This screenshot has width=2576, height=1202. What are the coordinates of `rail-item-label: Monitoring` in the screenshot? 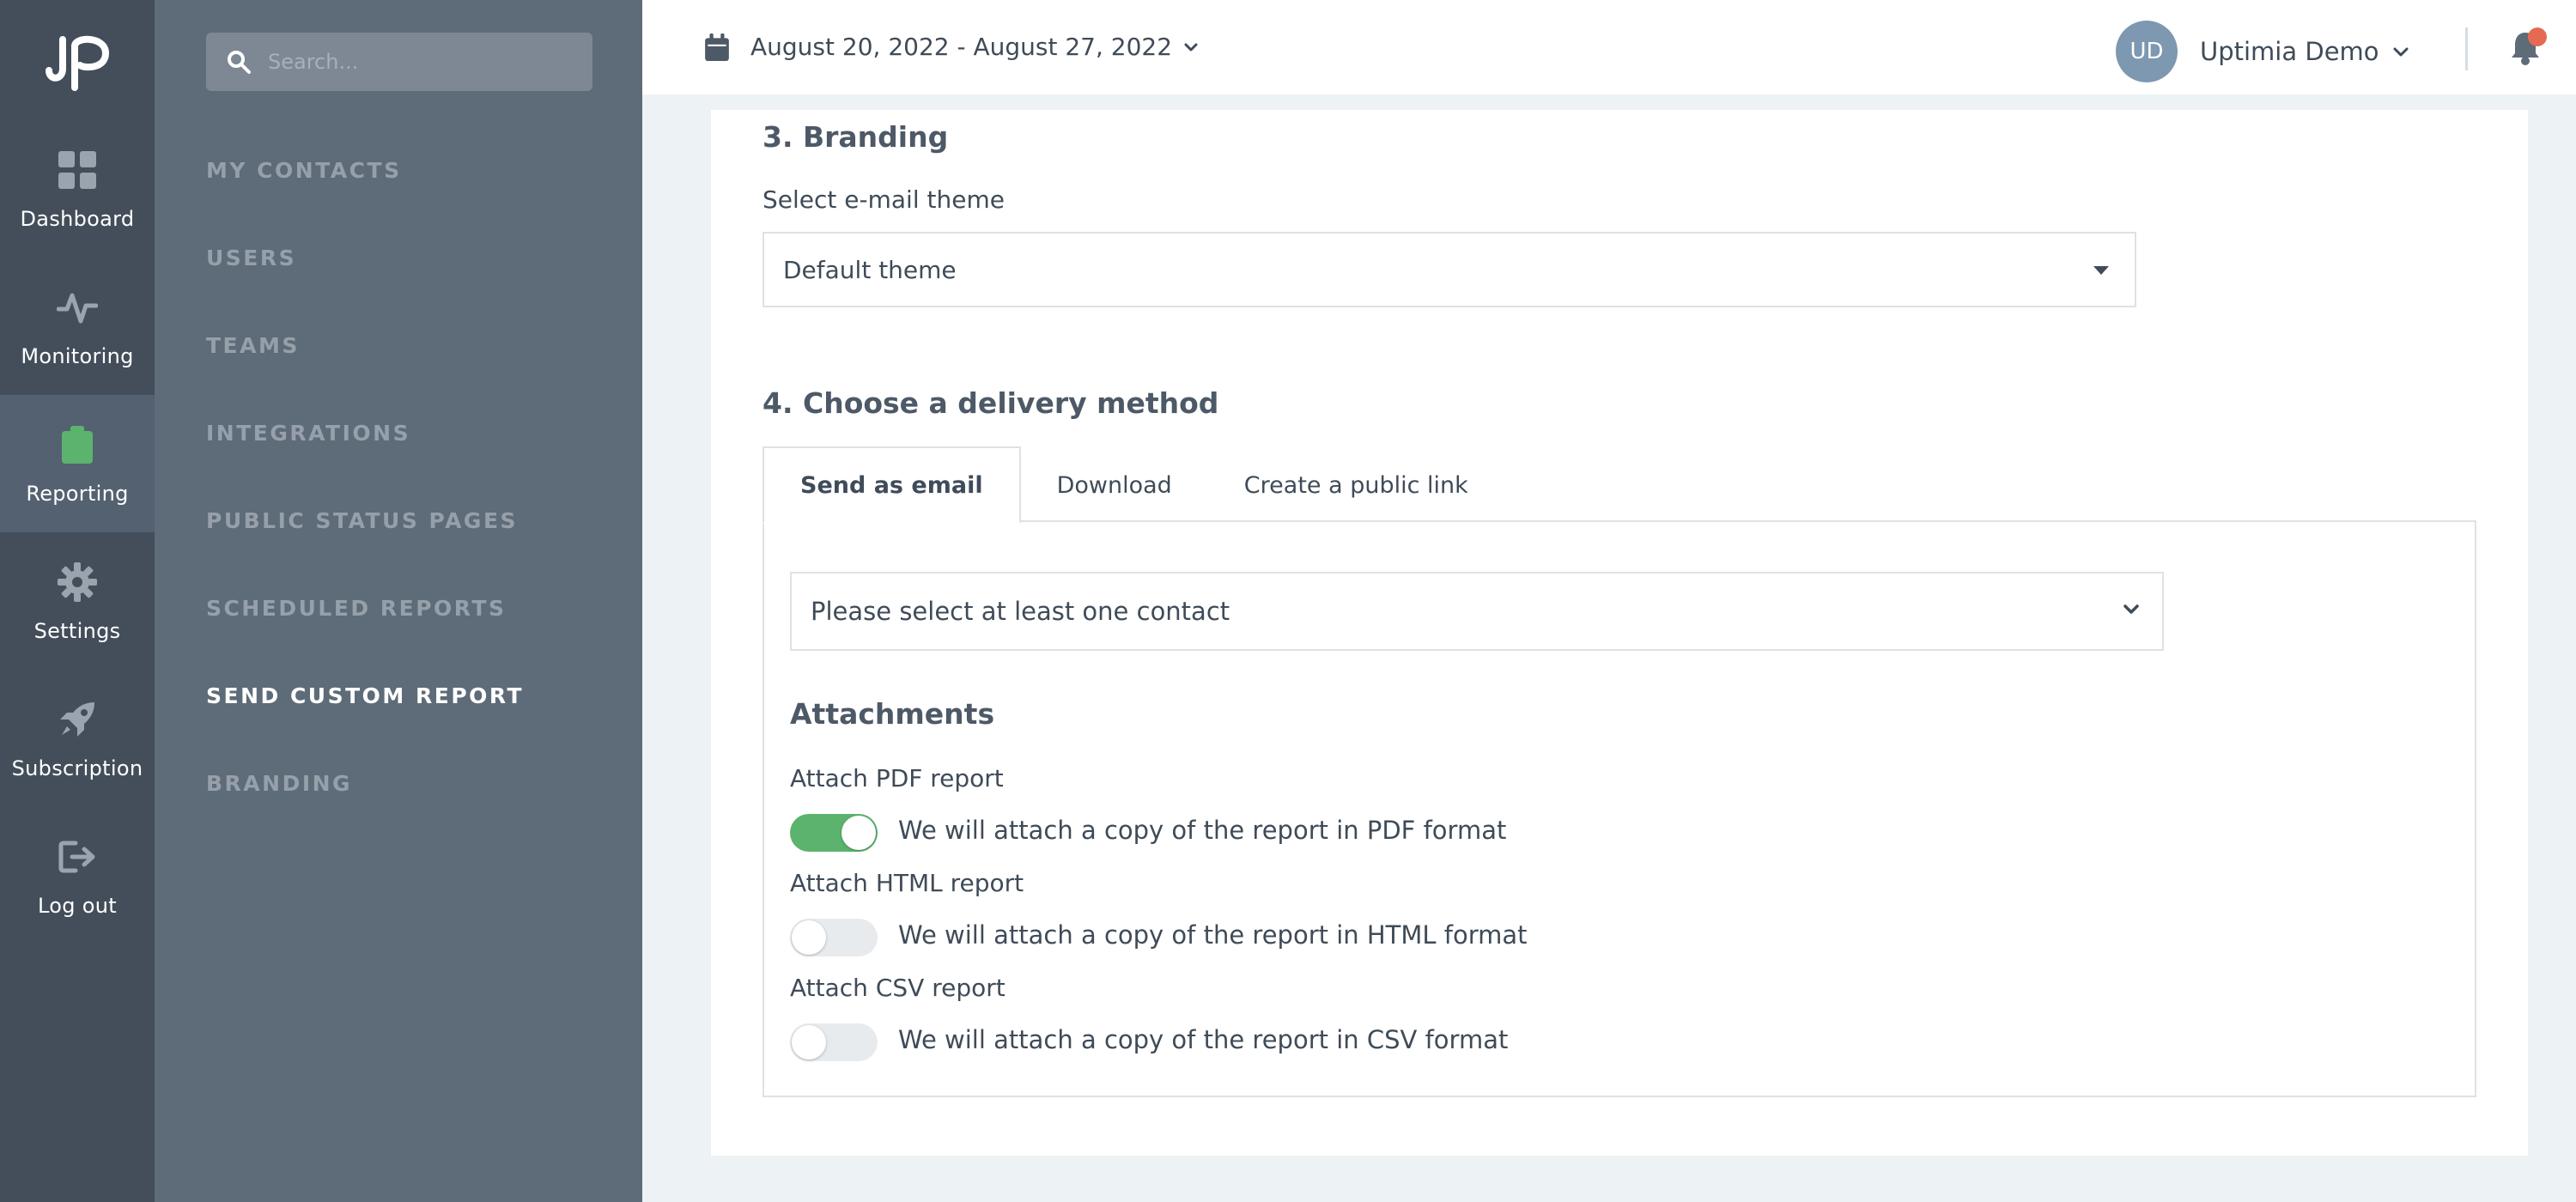 It's located at (77, 356).